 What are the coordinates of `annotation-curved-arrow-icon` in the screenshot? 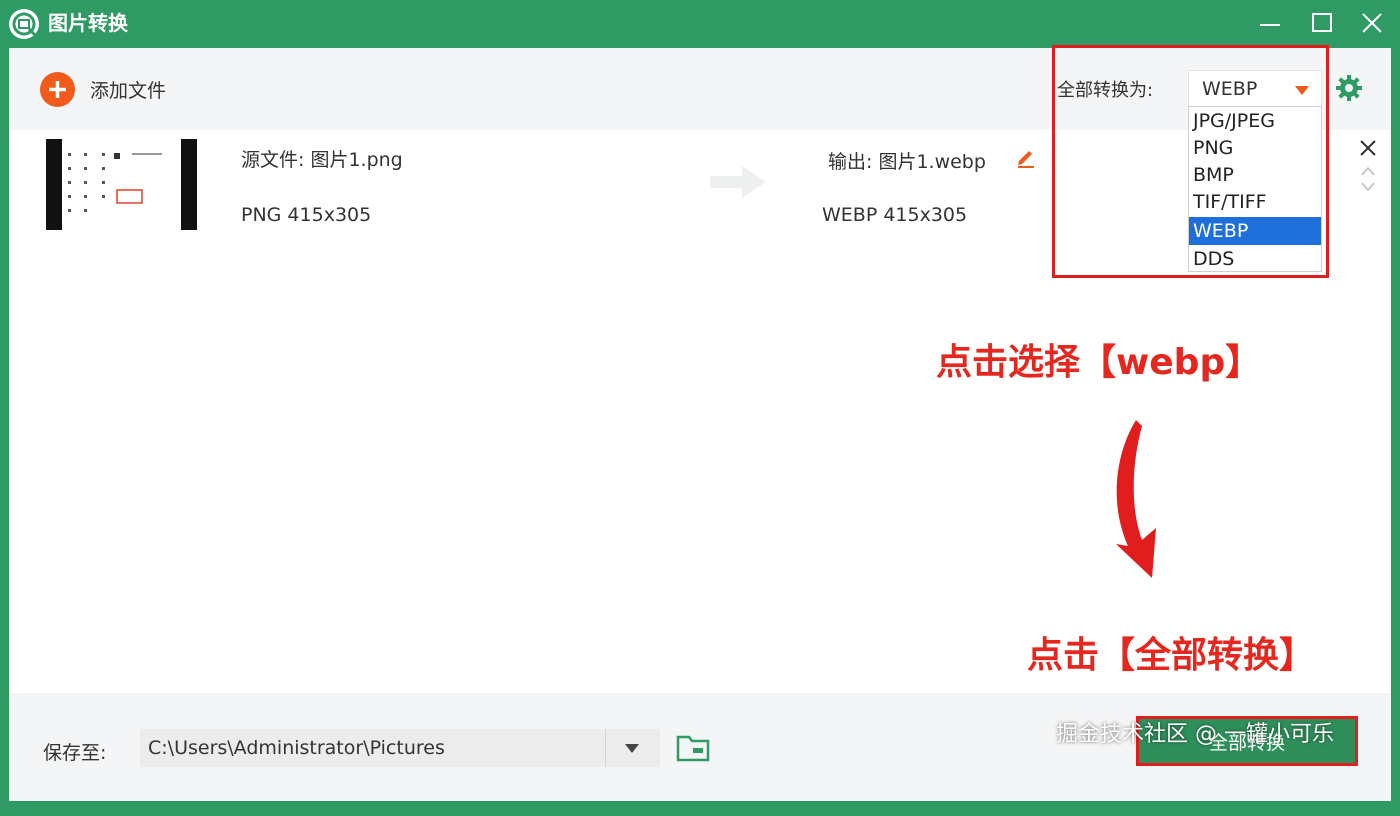 It's located at (1134, 498).